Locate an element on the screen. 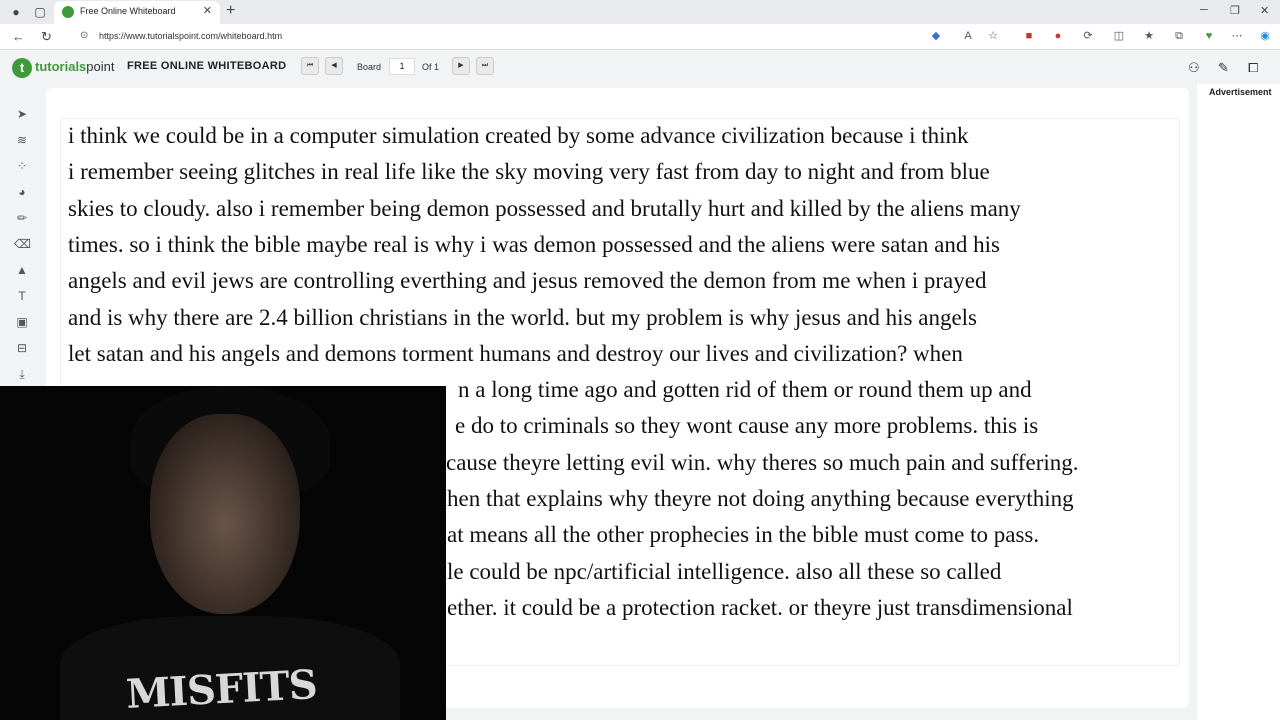 The width and height of the screenshot is (1280, 720). sync-icon: ⟳ is located at coordinates (1088, 36).